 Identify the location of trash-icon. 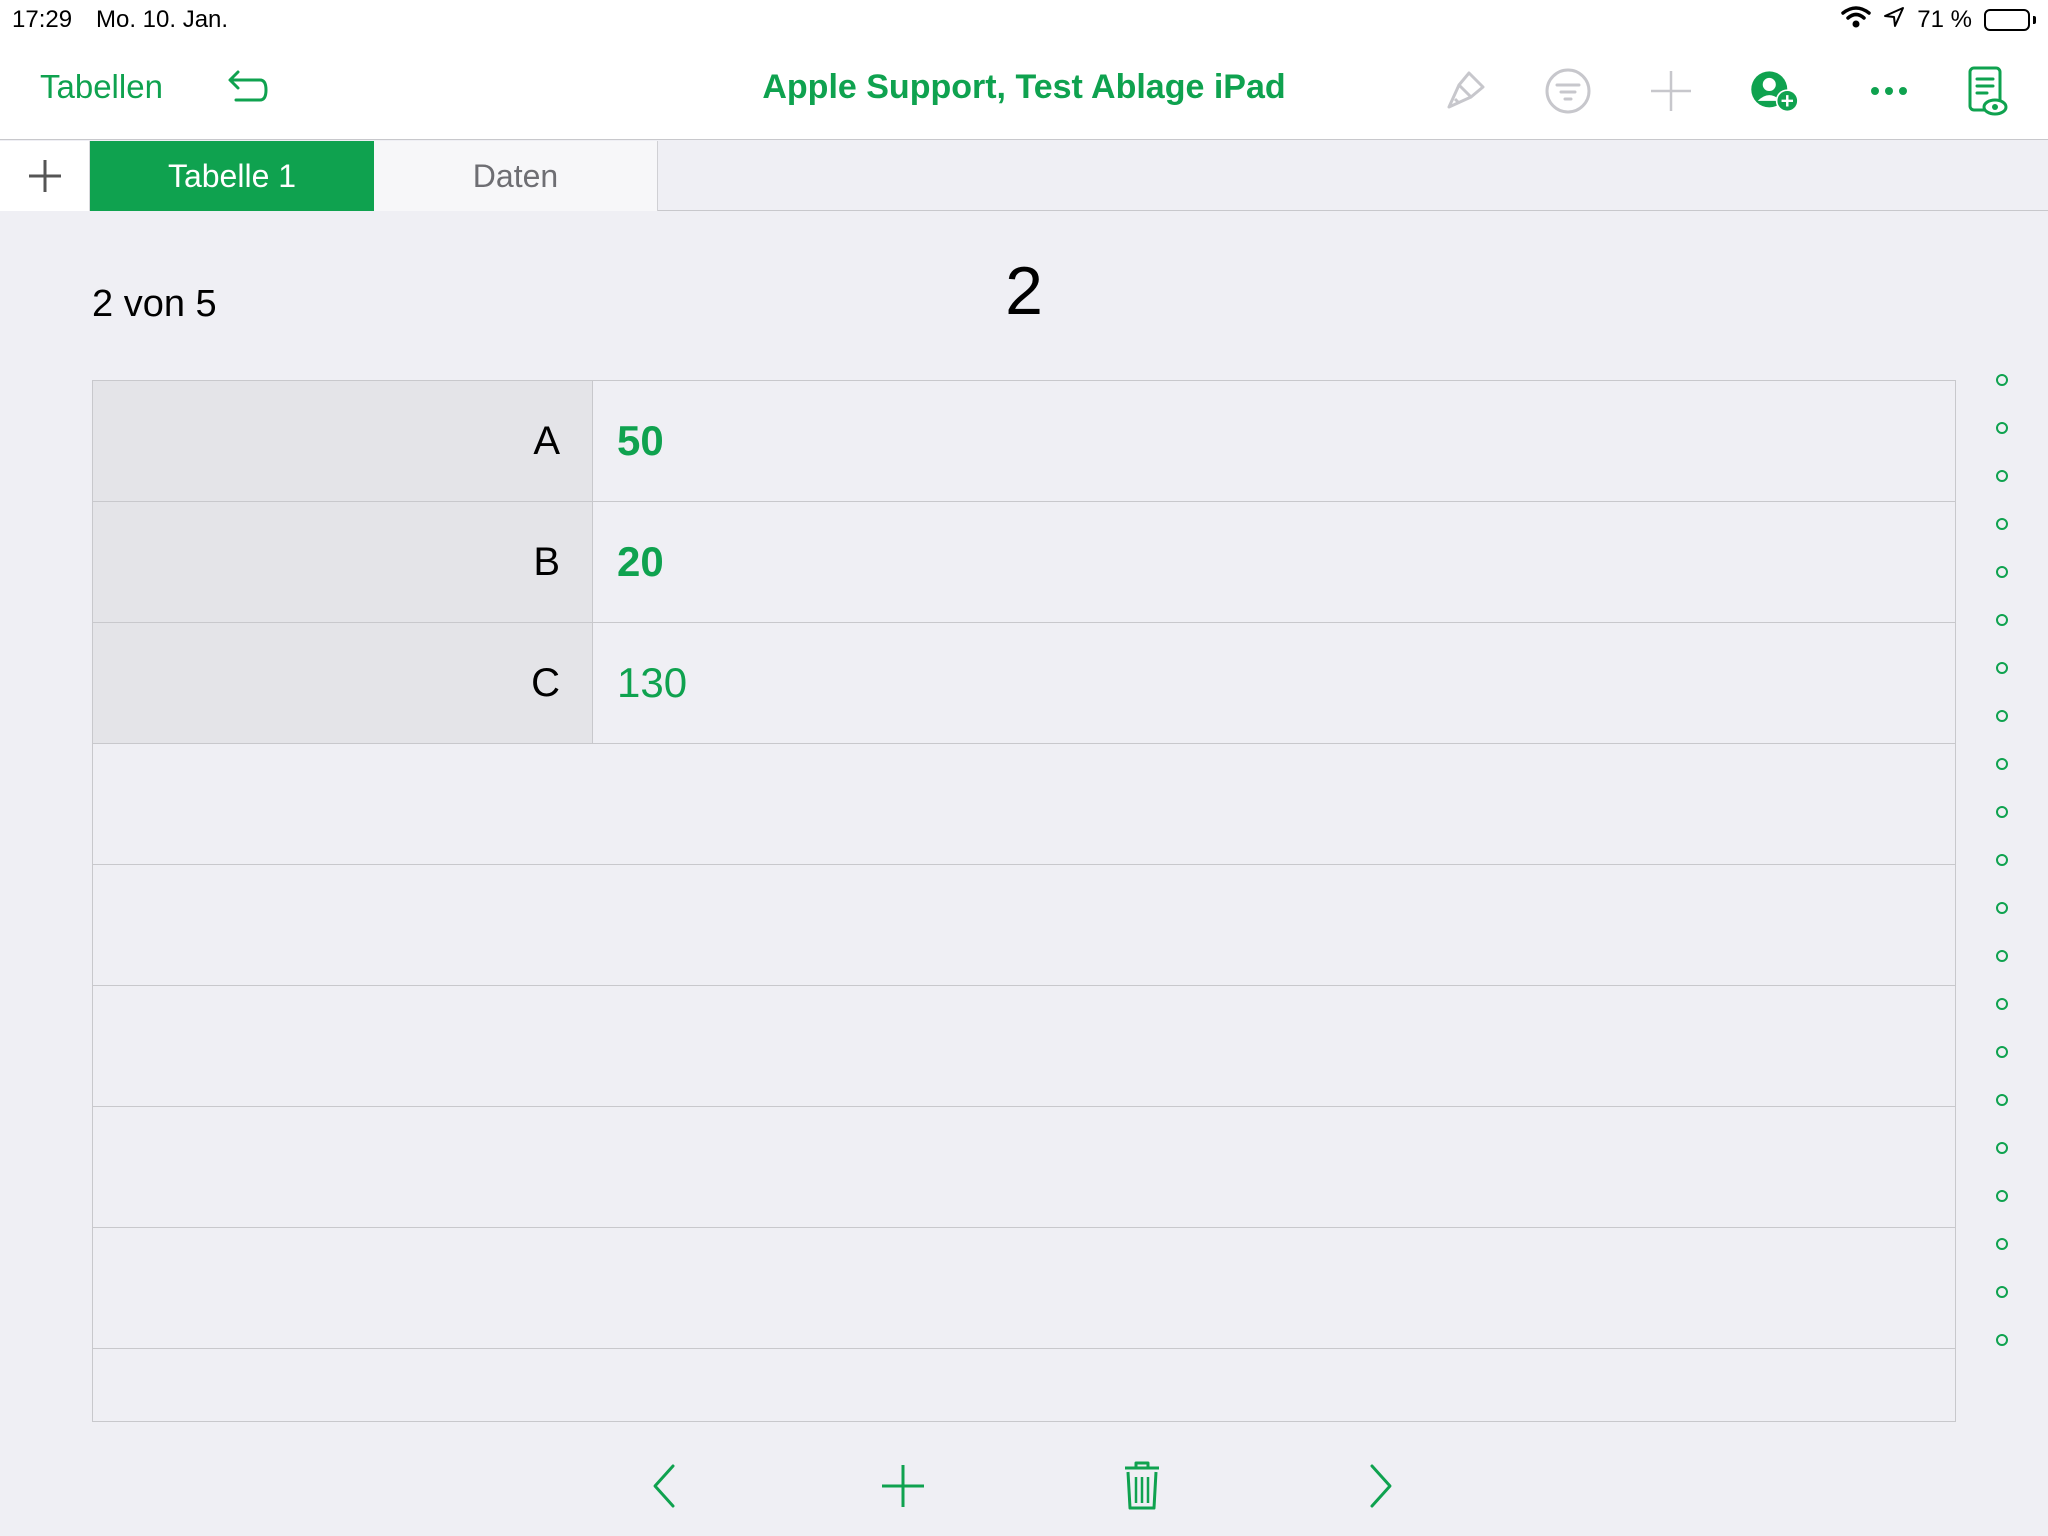
(1142, 1485).